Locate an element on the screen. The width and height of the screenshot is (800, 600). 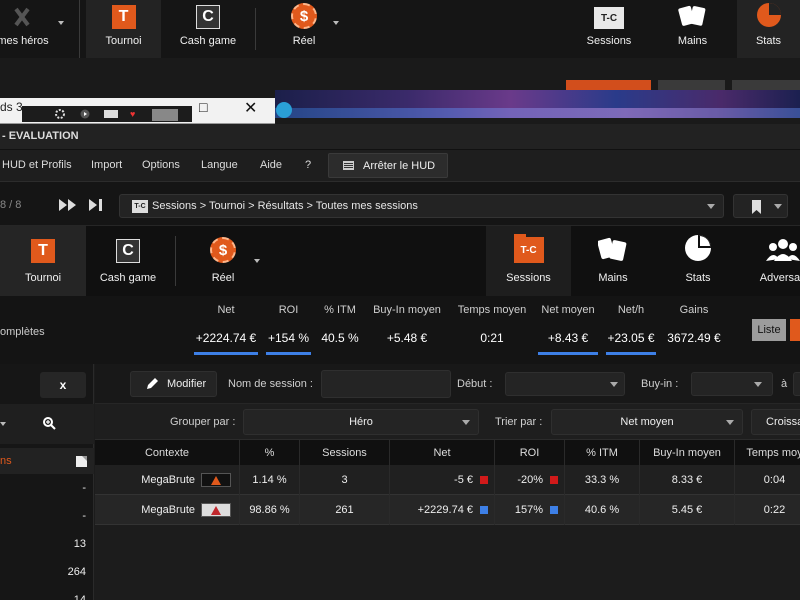
play-icon is located at coordinates (85, 114).